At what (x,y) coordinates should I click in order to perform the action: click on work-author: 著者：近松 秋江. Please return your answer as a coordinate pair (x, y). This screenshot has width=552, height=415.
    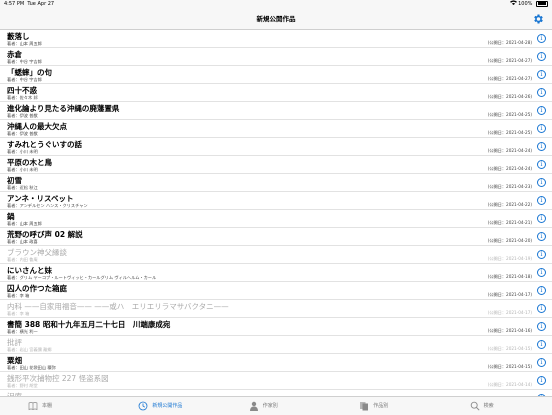
    Looking at the image, I should click on (22, 187).